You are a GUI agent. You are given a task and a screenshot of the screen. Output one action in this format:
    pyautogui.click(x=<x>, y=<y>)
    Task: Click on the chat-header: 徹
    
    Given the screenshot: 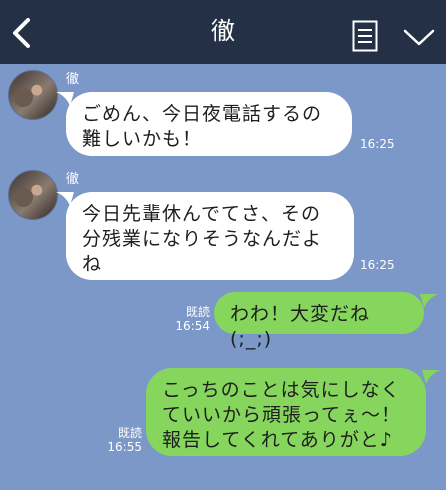 What is the action you would take?
    pyautogui.click(x=223, y=32)
    